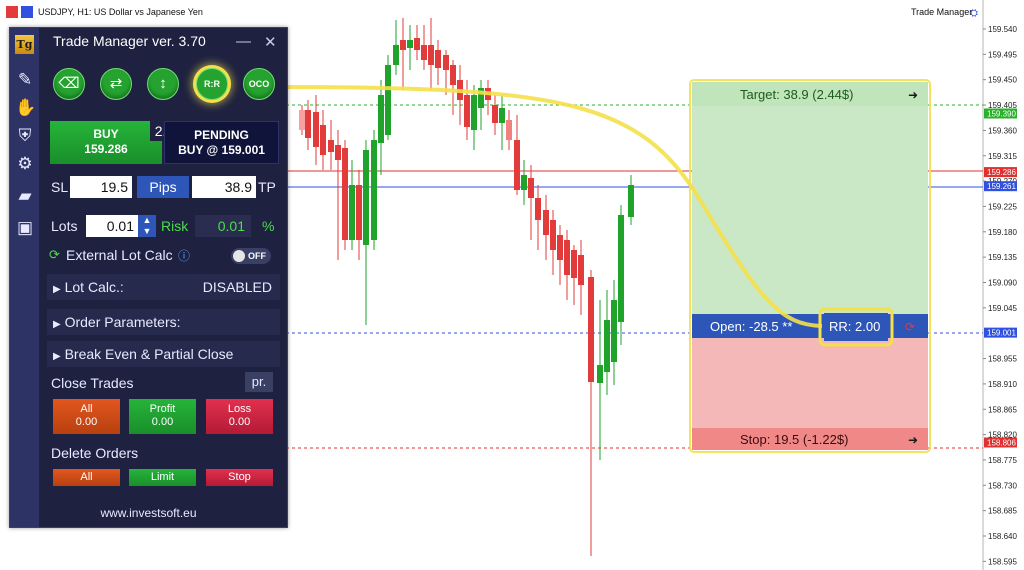  I want to click on lots-stepper: ▲ ▼, so click(147, 226).